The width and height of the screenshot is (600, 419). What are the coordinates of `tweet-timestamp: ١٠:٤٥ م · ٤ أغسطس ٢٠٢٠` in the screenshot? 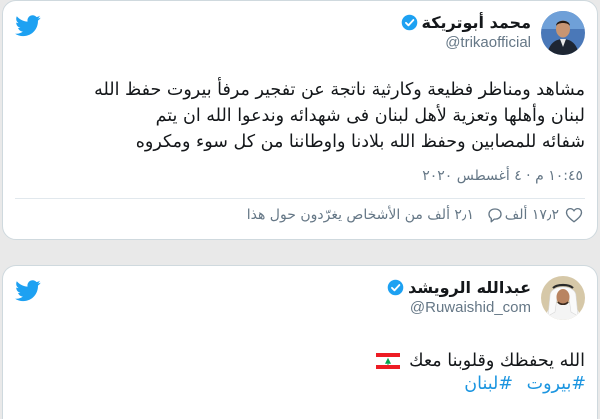 It's located at (502, 176).